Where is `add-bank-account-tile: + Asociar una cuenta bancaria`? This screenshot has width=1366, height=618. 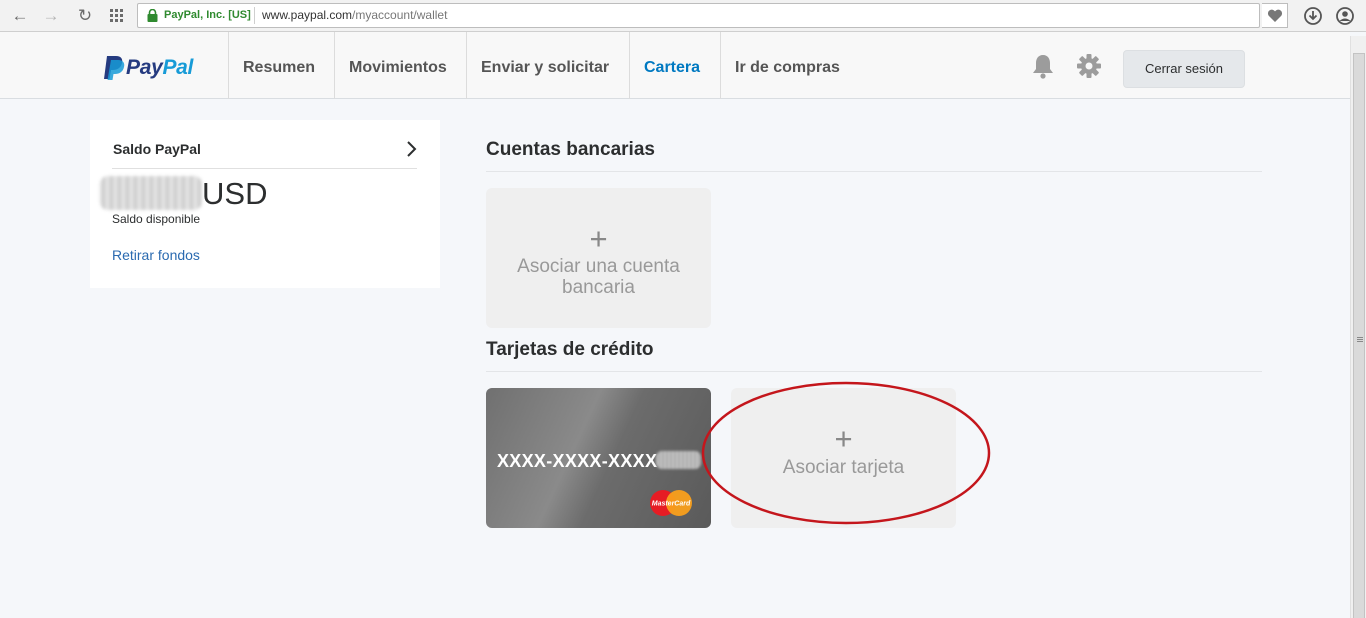
add-bank-account-tile: + Asociar una cuenta bancaria is located at coordinates (598, 258).